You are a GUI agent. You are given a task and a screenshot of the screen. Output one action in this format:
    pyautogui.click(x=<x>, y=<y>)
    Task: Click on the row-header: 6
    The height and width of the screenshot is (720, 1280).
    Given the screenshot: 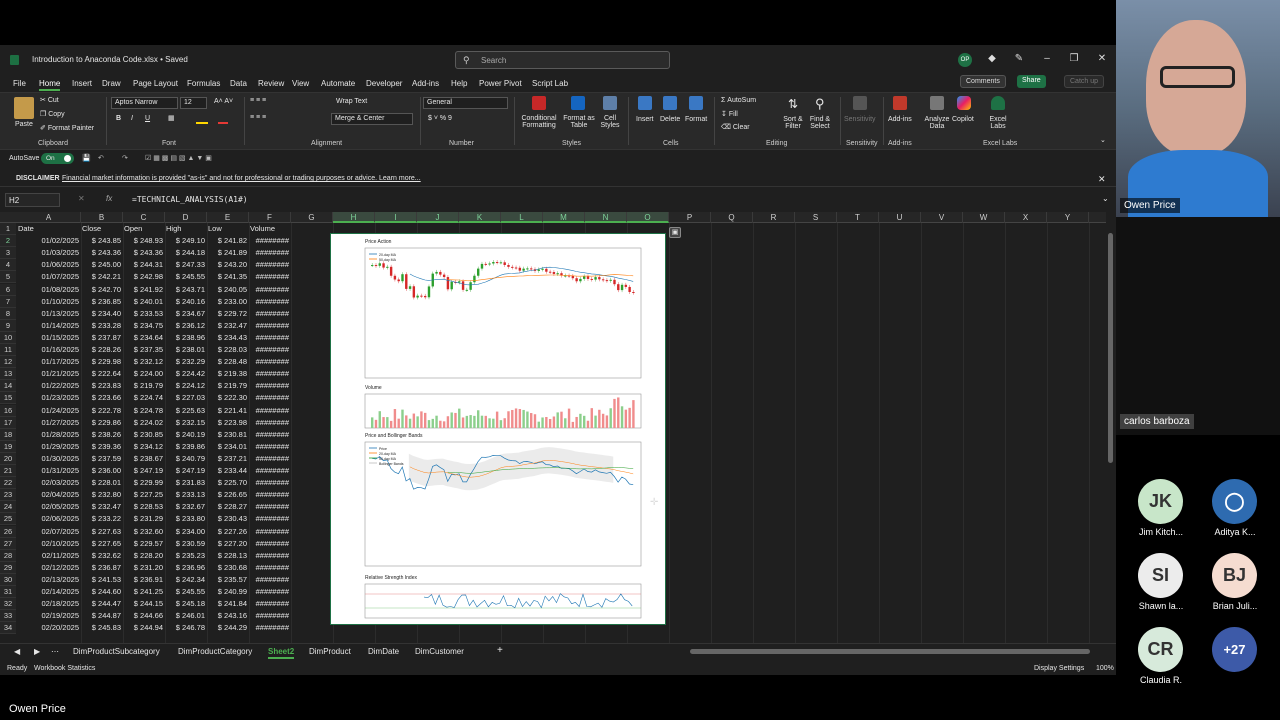 What is the action you would take?
    pyautogui.click(x=8, y=289)
    